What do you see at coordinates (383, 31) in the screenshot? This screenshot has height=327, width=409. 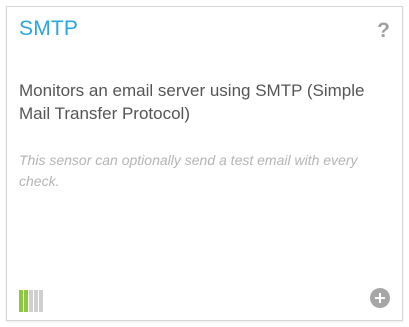 I see `question-mark-icon: ?` at bounding box center [383, 31].